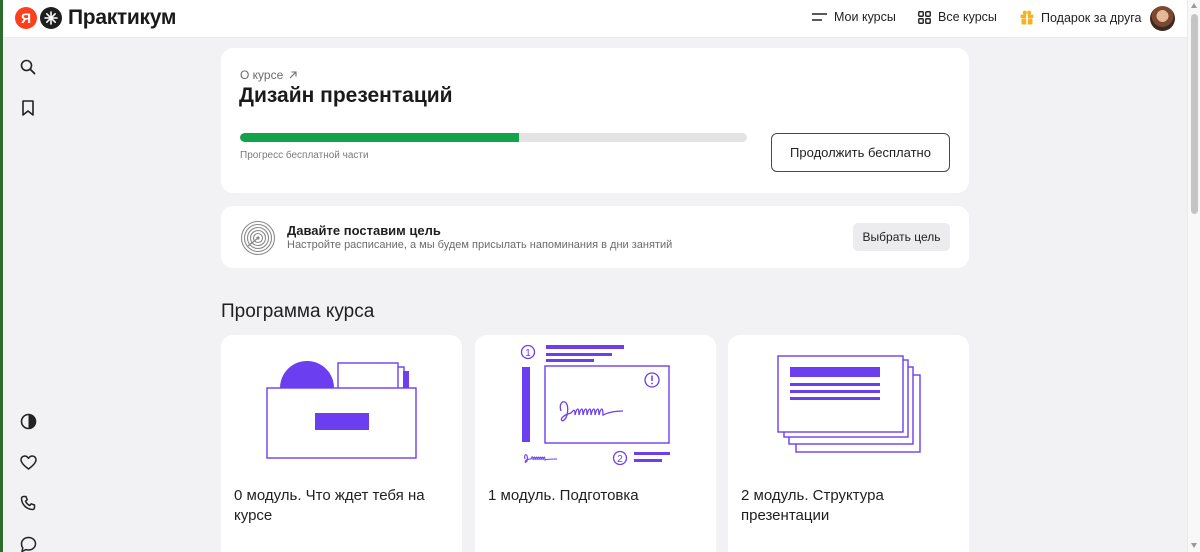  I want to click on signature-document-illustration: 1 2, so click(595, 405).